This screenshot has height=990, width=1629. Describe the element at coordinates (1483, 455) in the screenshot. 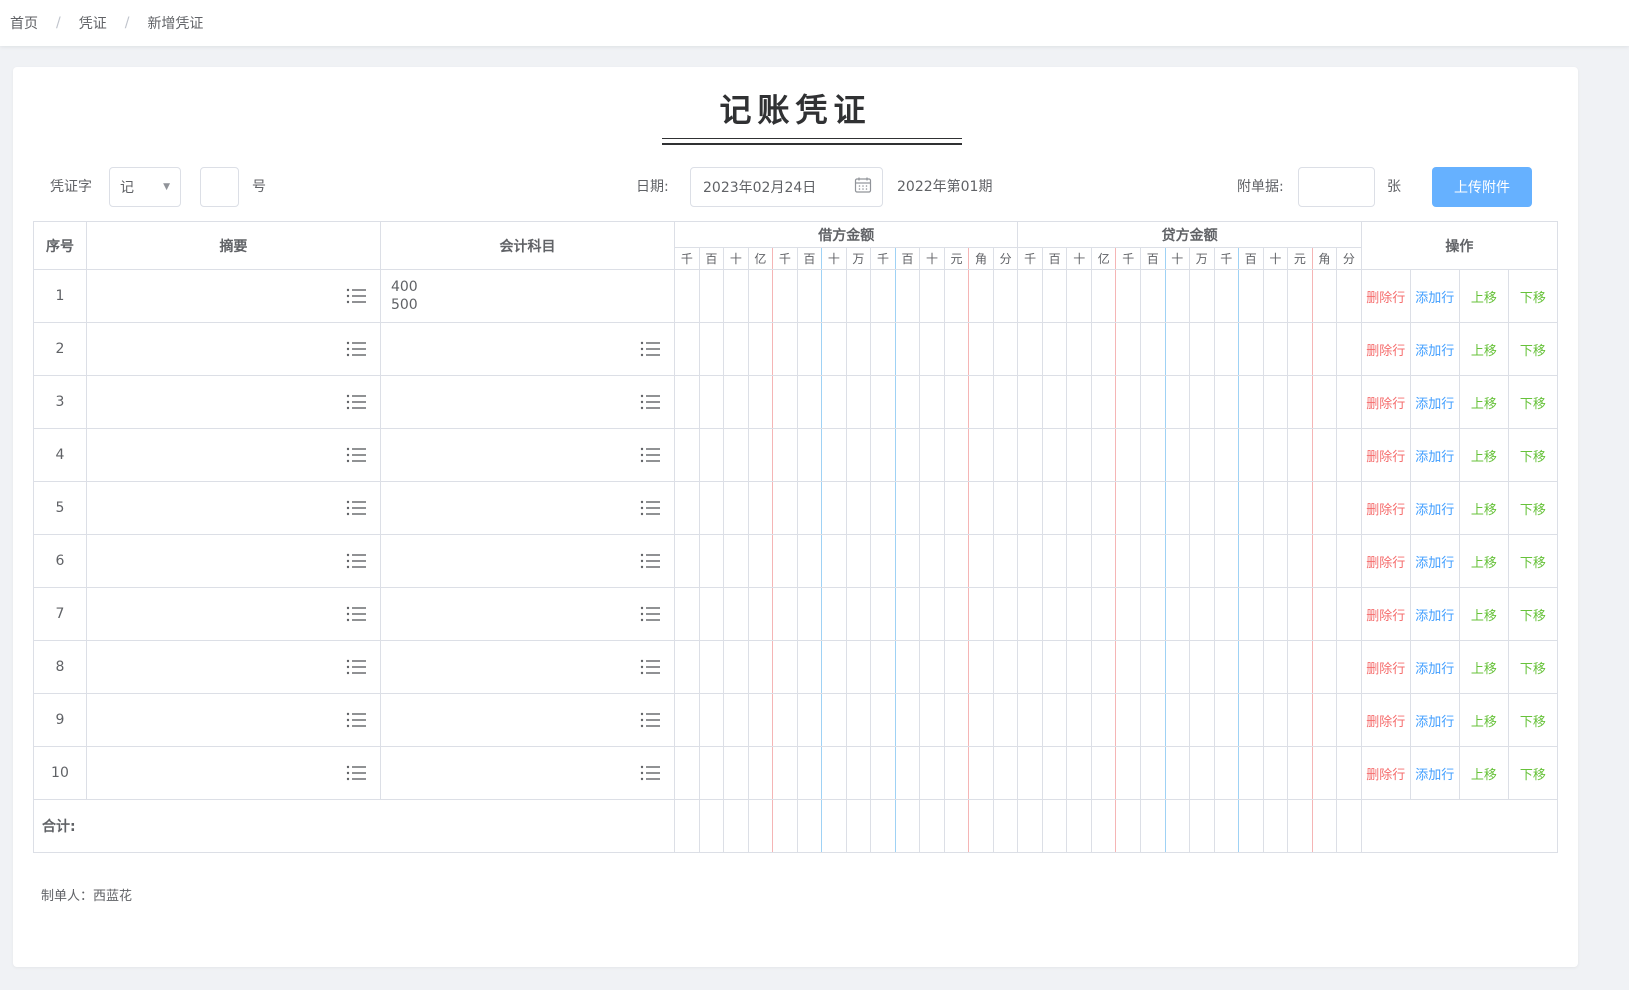

I see `move-up-button: 上移` at that location.